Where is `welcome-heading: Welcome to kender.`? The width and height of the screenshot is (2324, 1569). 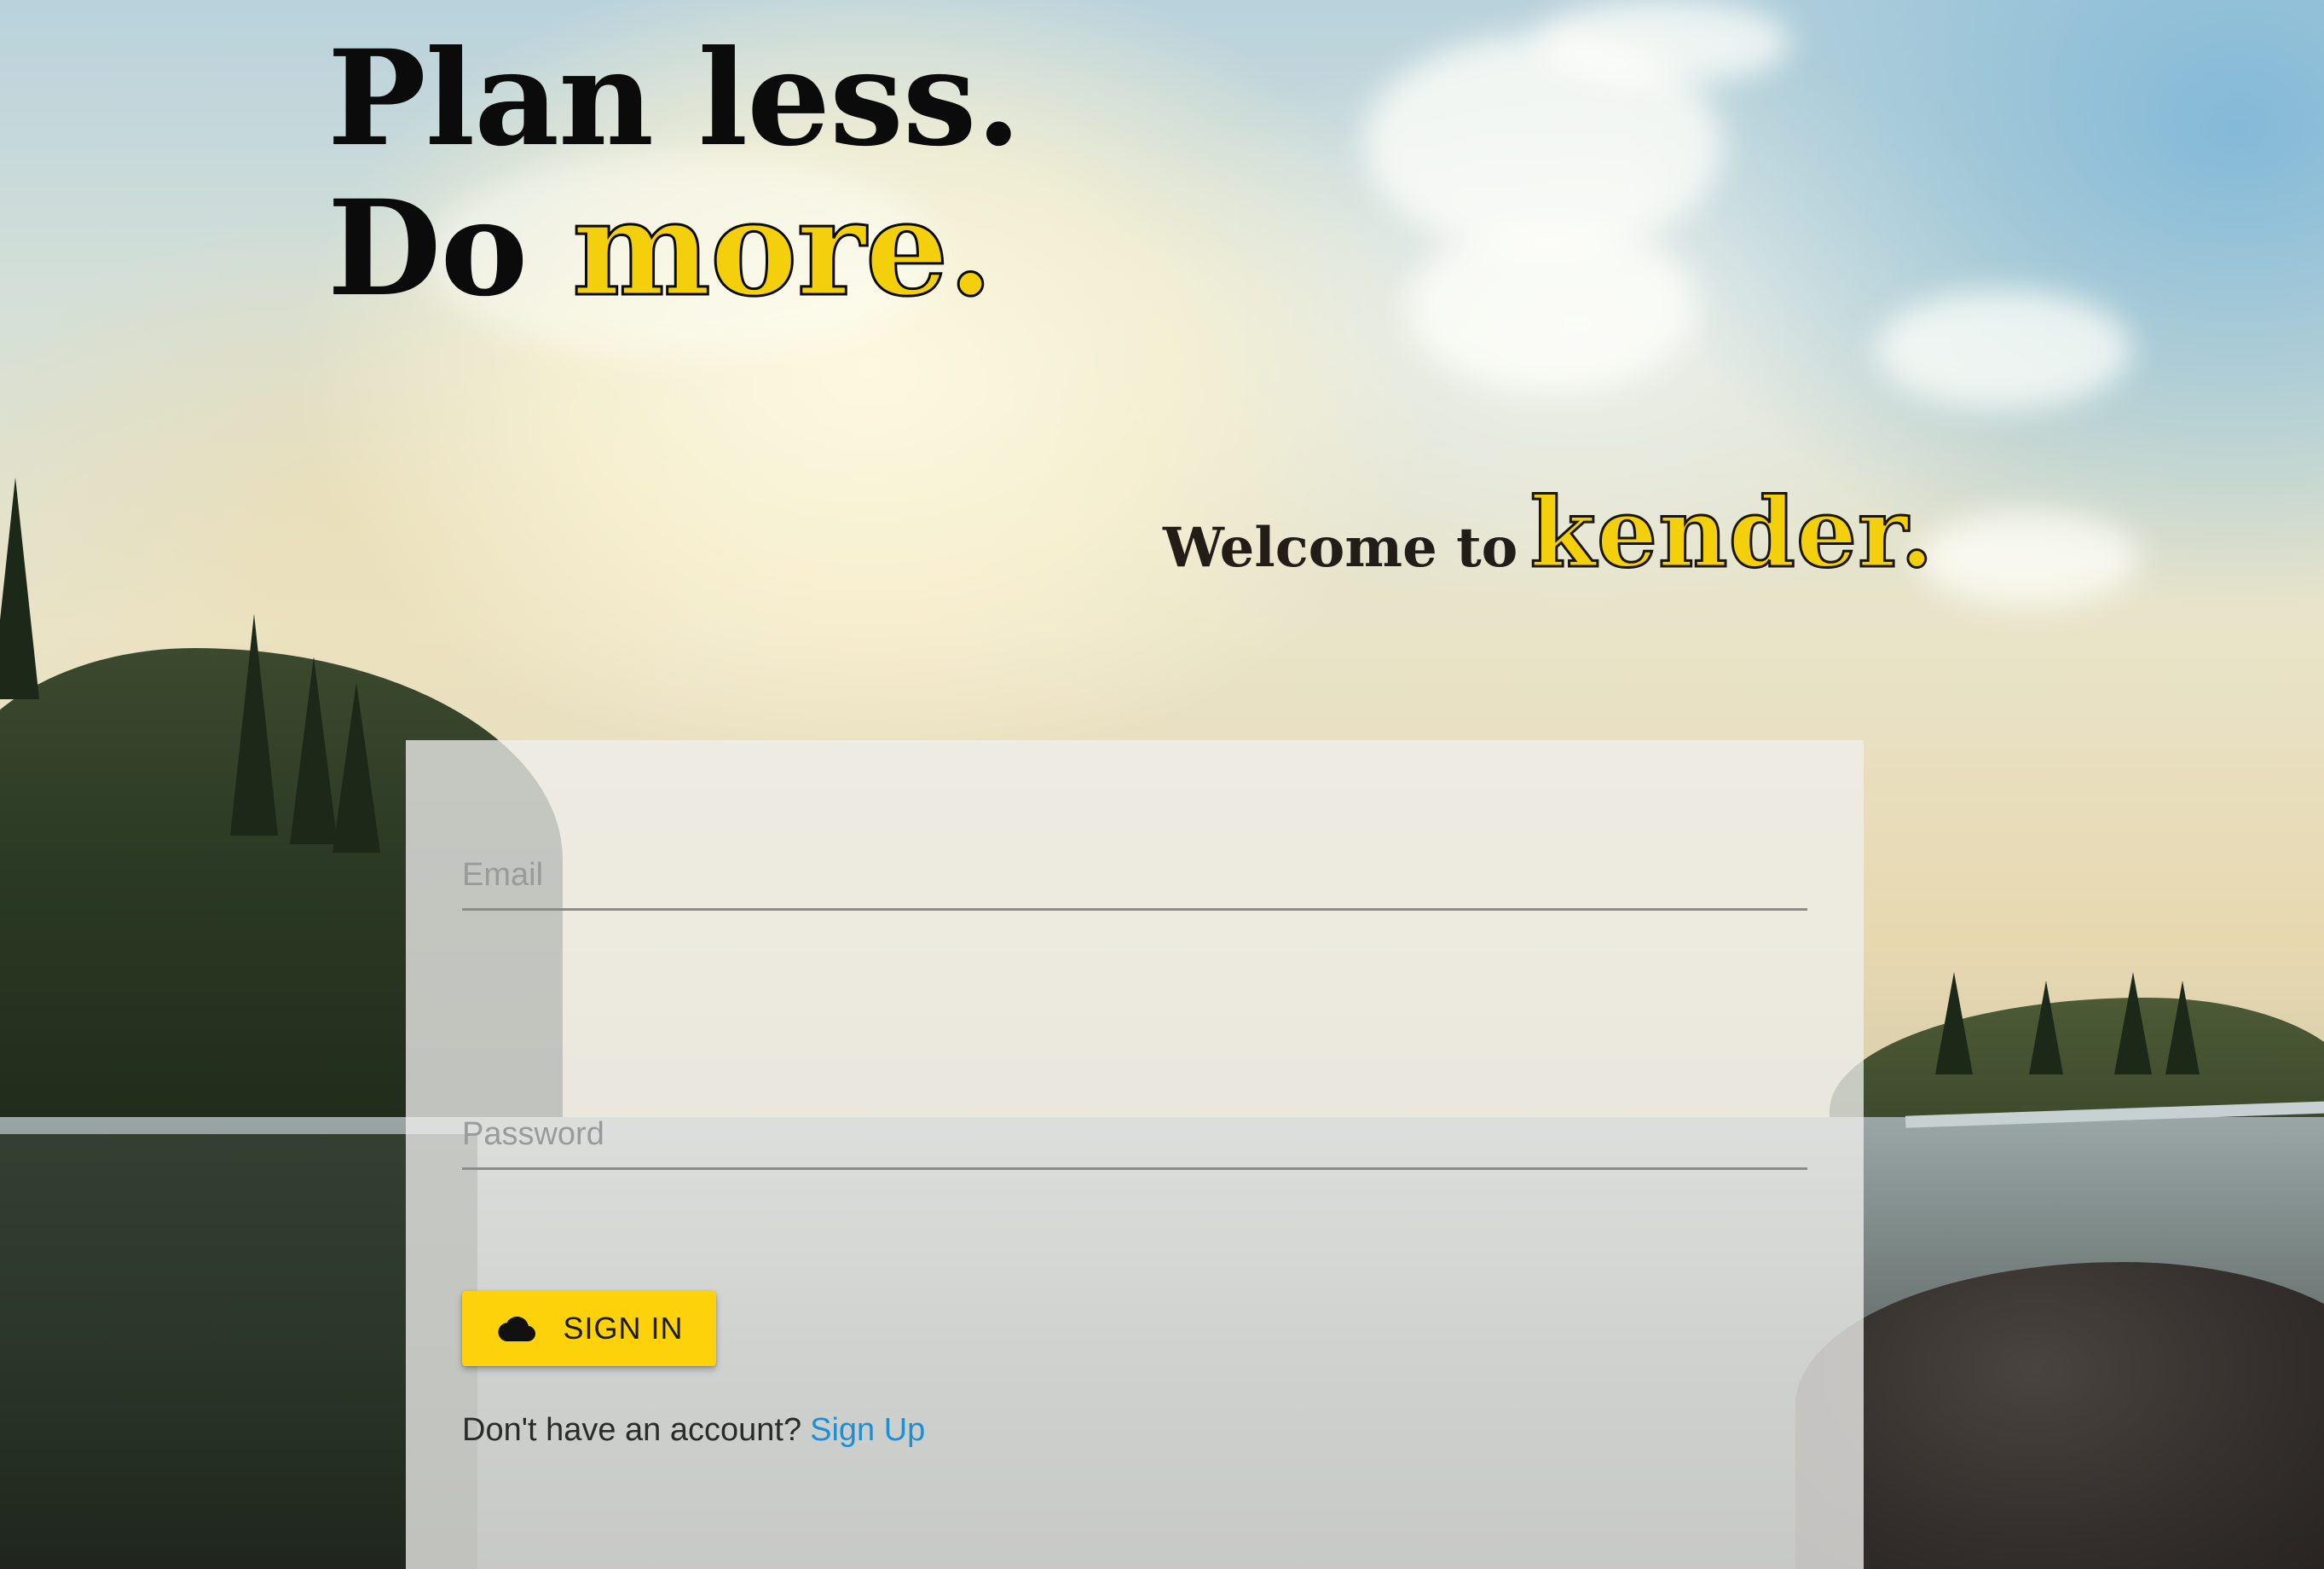 welcome-heading: Welcome to kender. is located at coordinates (1549, 534).